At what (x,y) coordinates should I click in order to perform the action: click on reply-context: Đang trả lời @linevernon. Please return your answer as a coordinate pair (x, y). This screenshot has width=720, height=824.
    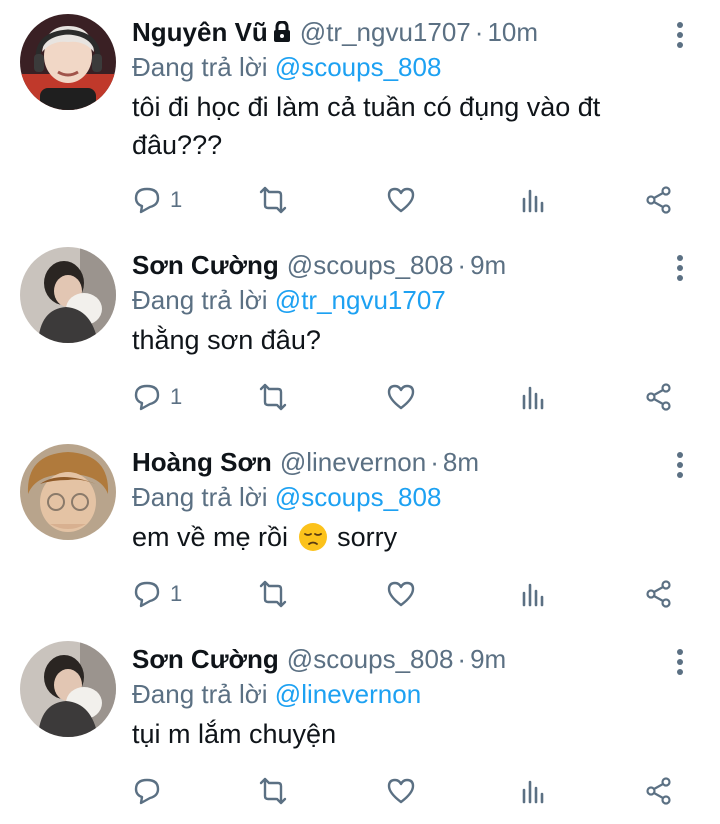
    Looking at the image, I should click on (406, 694).